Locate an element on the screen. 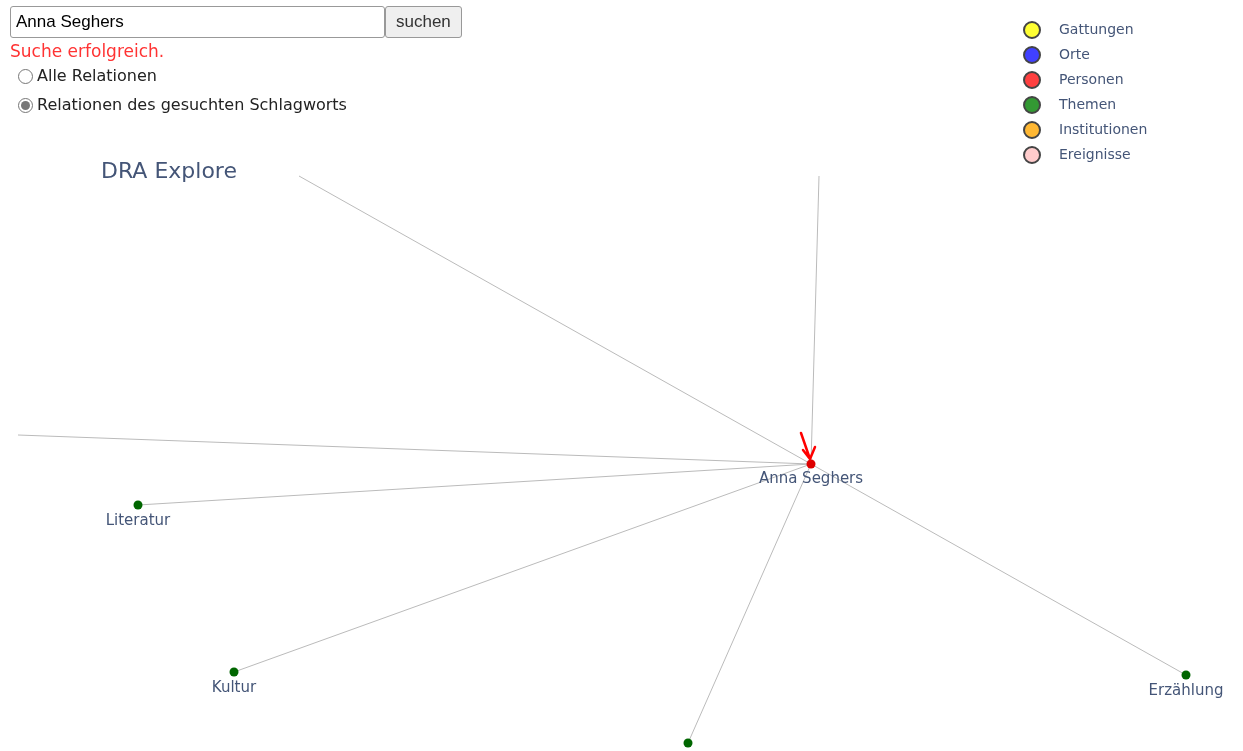 Image resolution: width=1243 pixels, height=751 pixels. legend-label: Orte is located at coordinates (1074, 54).